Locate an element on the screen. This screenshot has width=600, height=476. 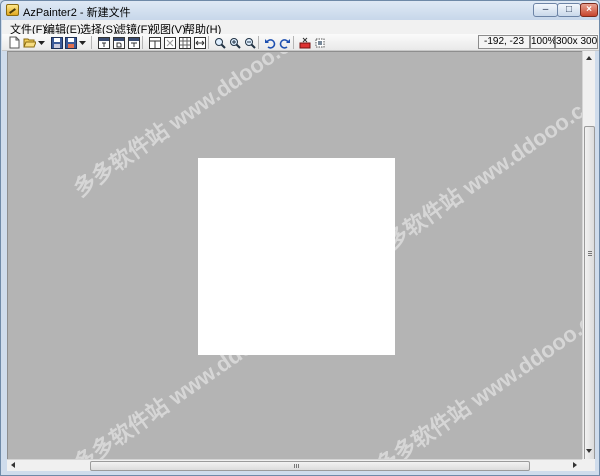
minimize-button: – is located at coordinates (545, 10).